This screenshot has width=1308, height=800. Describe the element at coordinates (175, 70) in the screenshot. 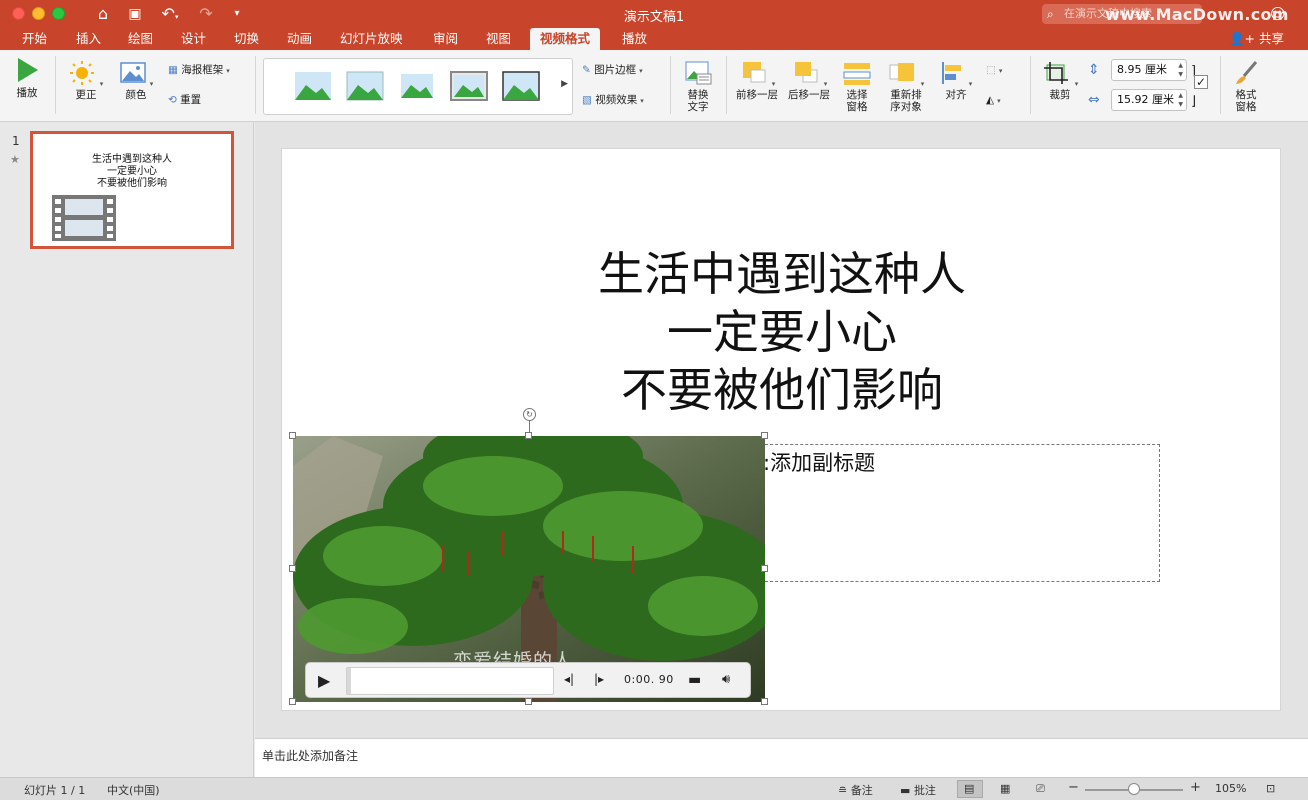

I see `poster-frame-icon: ▦` at that location.